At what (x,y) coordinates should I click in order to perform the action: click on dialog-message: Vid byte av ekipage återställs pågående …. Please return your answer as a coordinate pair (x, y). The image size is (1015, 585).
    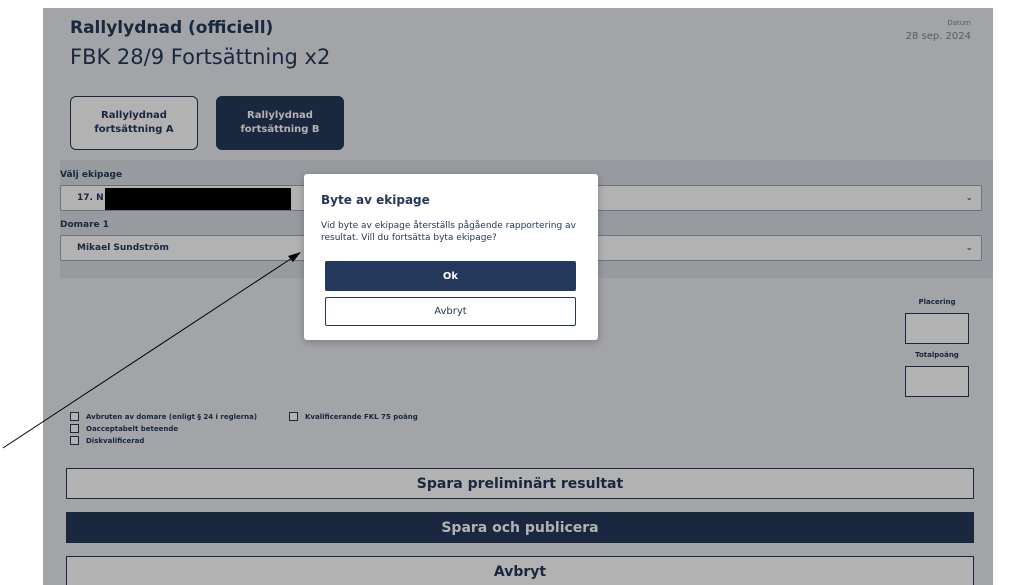
    Looking at the image, I should click on (448, 232).